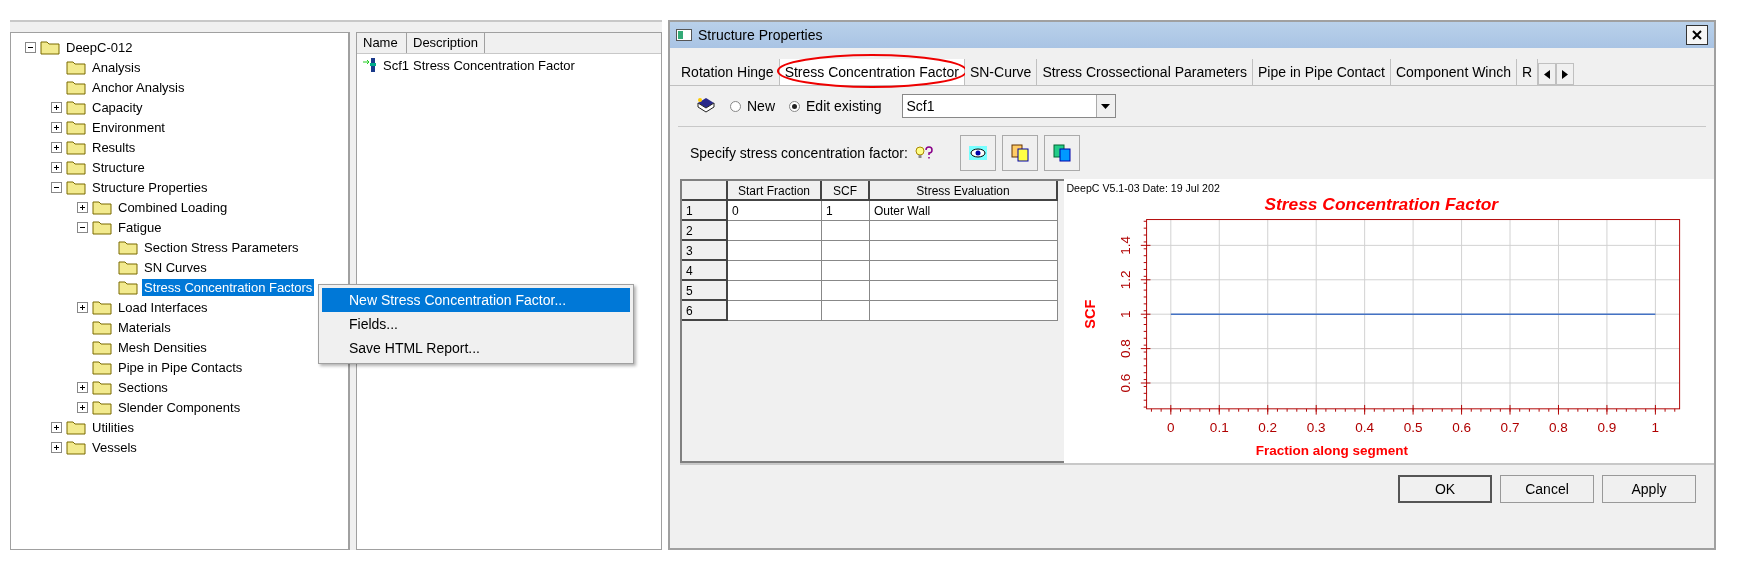 The width and height of the screenshot is (1746, 562). What do you see at coordinates (150, 187) in the screenshot?
I see `tree-item: Structure Properties` at bounding box center [150, 187].